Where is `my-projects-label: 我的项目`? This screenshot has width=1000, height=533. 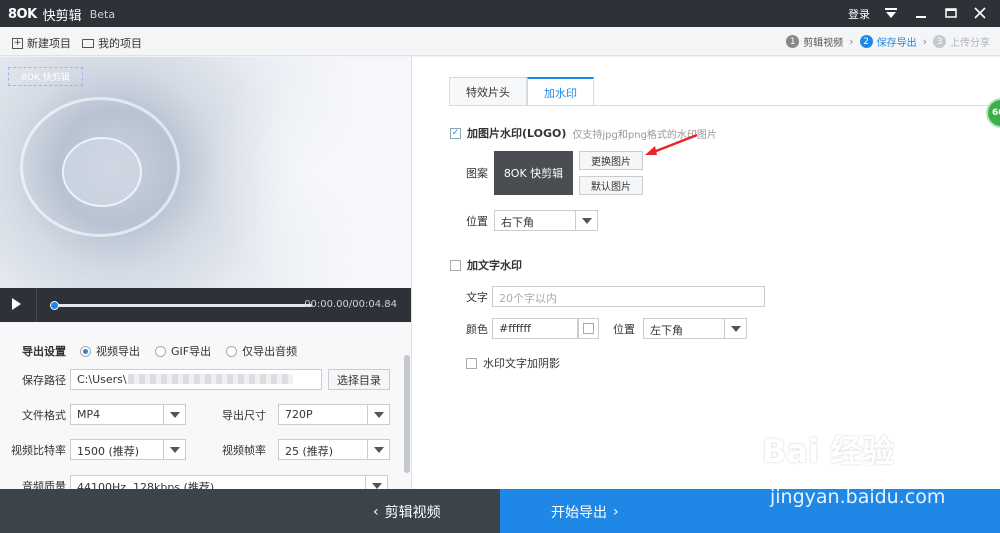 my-projects-label: 我的项目 is located at coordinates (120, 43).